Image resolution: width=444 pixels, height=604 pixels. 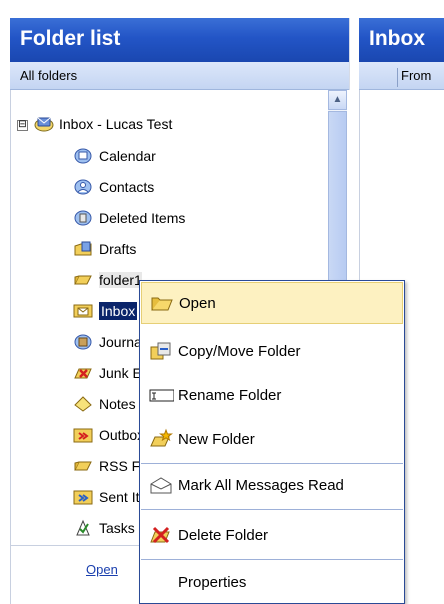 I want to click on scroll-up-arrow-icon: ▲, so click(x=337, y=100).